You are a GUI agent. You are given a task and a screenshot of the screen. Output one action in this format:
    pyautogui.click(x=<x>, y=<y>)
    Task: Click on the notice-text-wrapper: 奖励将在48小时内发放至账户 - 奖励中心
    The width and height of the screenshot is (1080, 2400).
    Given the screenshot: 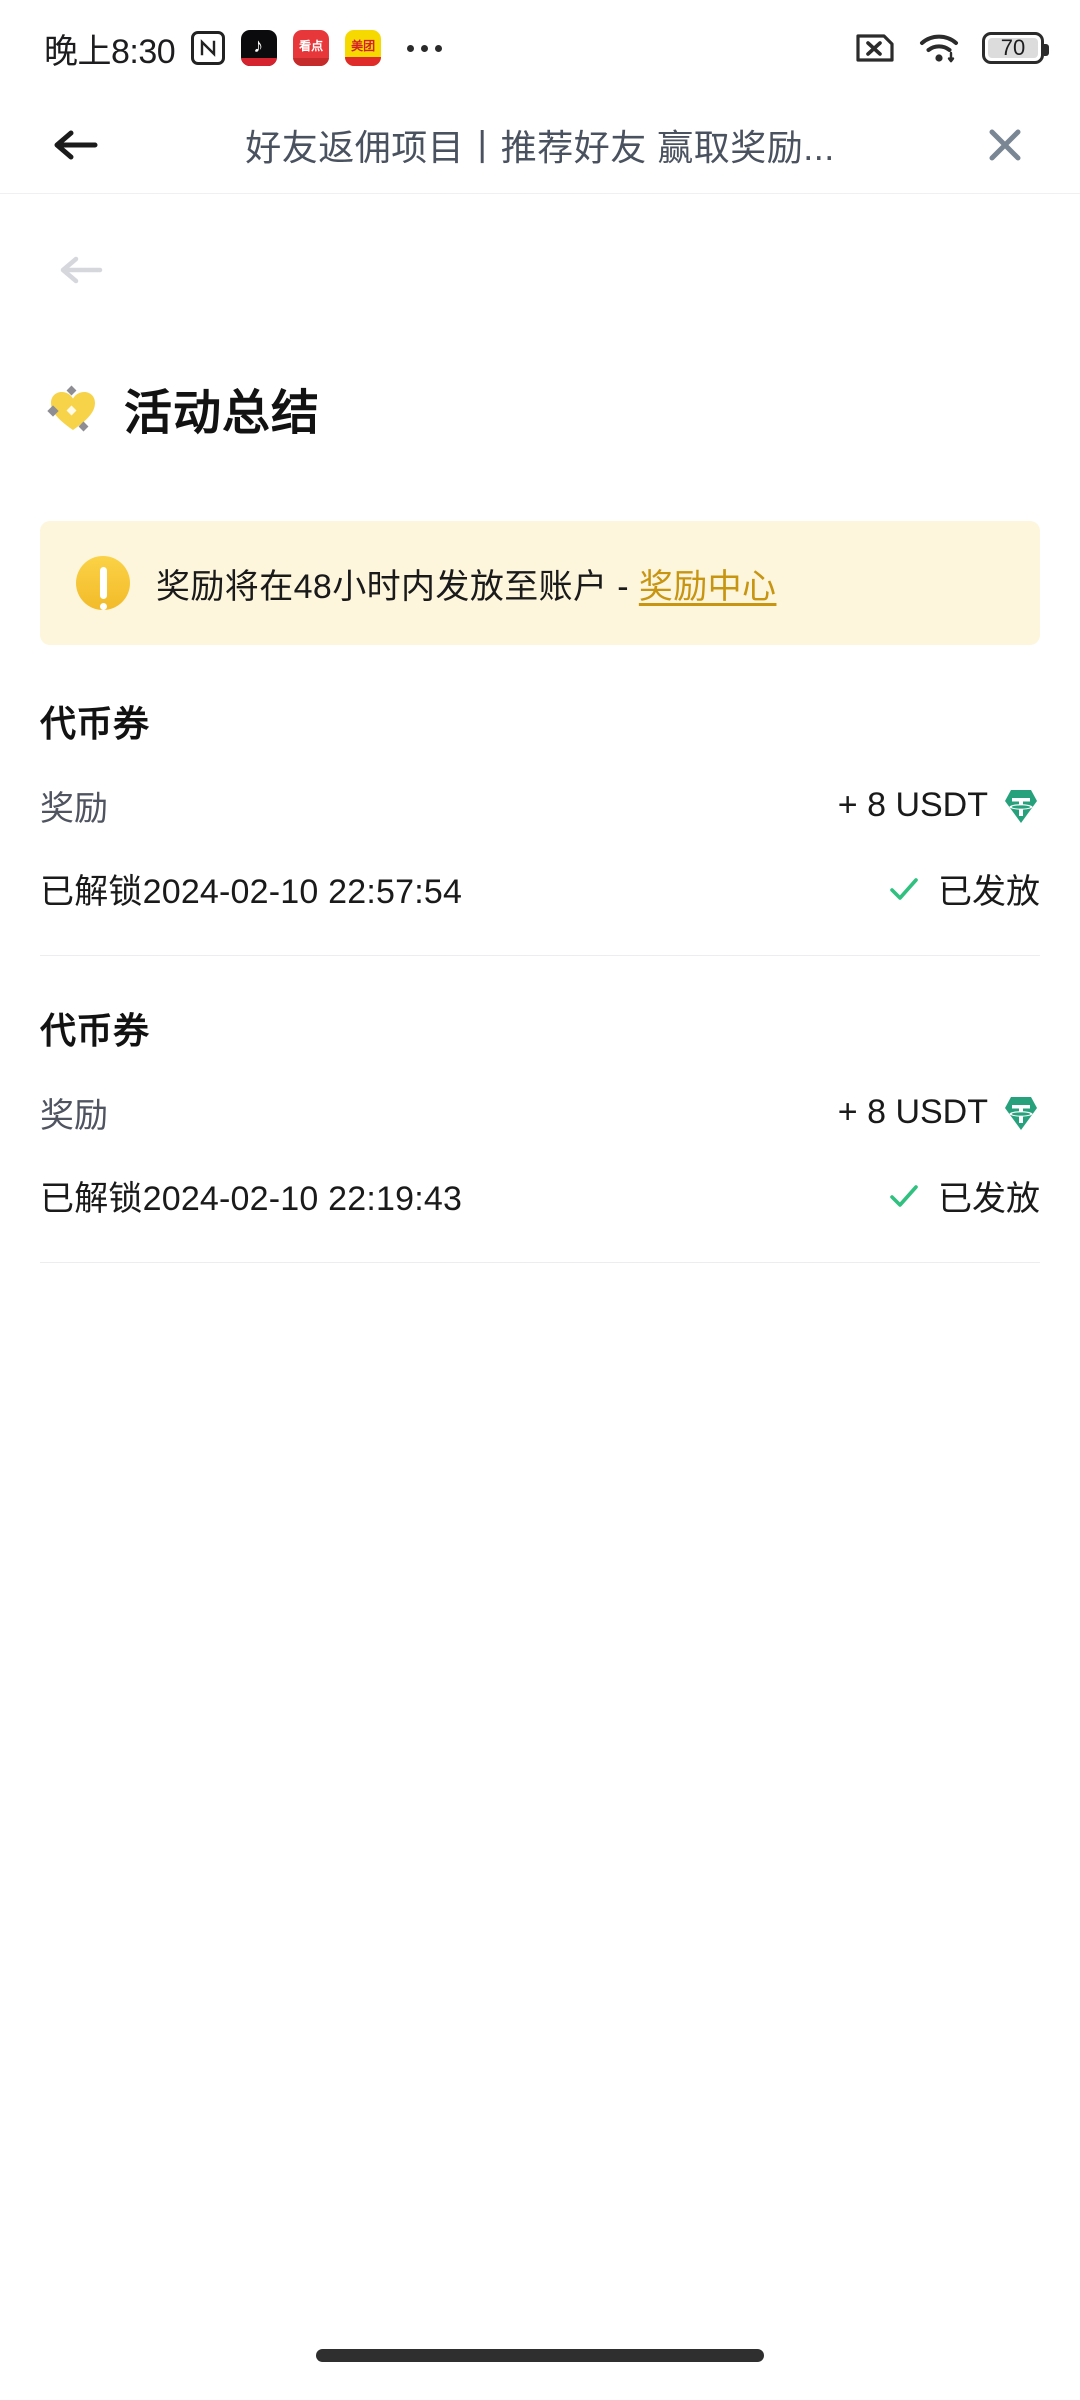 What is the action you would take?
    pyautogui.click(x=466, y=583)
    